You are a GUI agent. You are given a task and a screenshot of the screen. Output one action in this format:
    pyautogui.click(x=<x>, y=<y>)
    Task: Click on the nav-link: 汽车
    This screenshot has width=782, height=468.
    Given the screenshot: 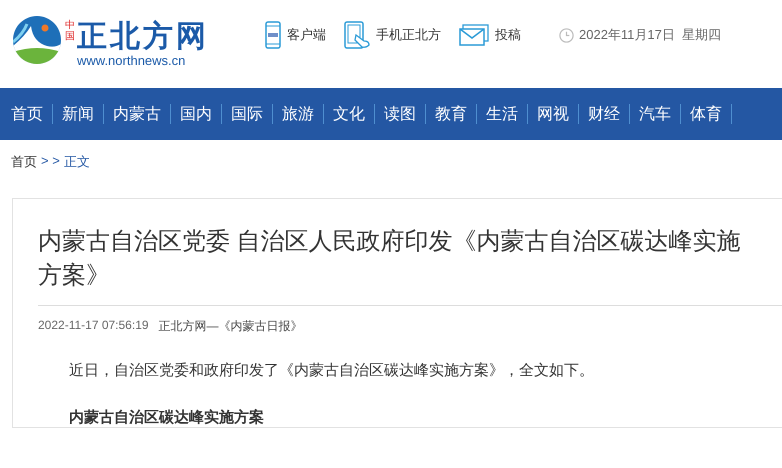 What is the action you would take?
    pyautogui.click(x=659, y=114)
    